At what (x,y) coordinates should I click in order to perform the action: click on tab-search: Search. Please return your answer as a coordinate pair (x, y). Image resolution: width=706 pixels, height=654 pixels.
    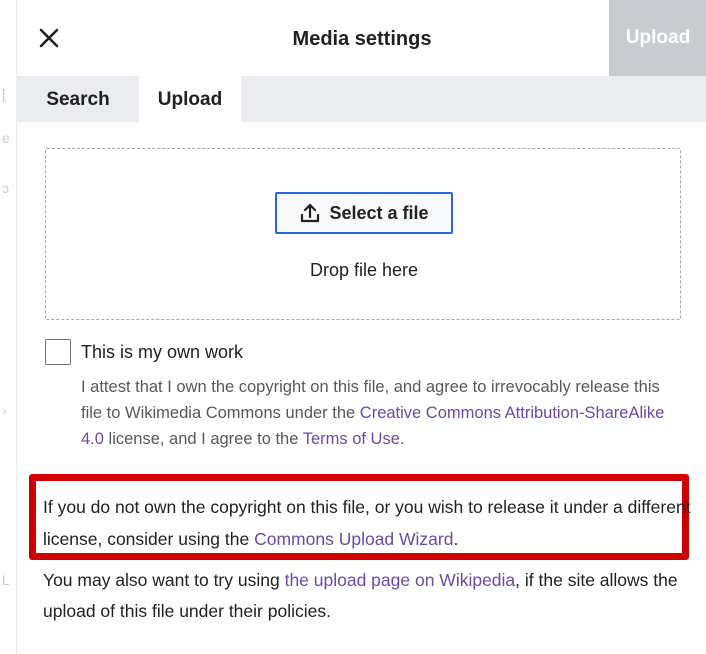
    Looking at the image, I should click on (78, 99).